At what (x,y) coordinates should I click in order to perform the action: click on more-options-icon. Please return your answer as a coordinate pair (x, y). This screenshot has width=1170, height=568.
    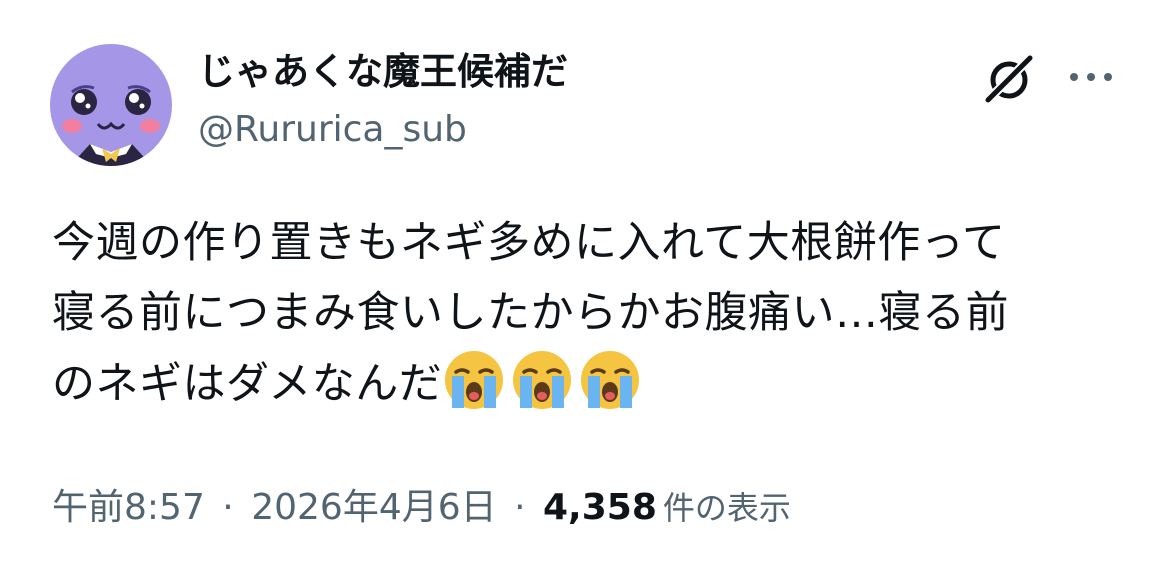
    Looking at the image, I should click on (1091, 77).